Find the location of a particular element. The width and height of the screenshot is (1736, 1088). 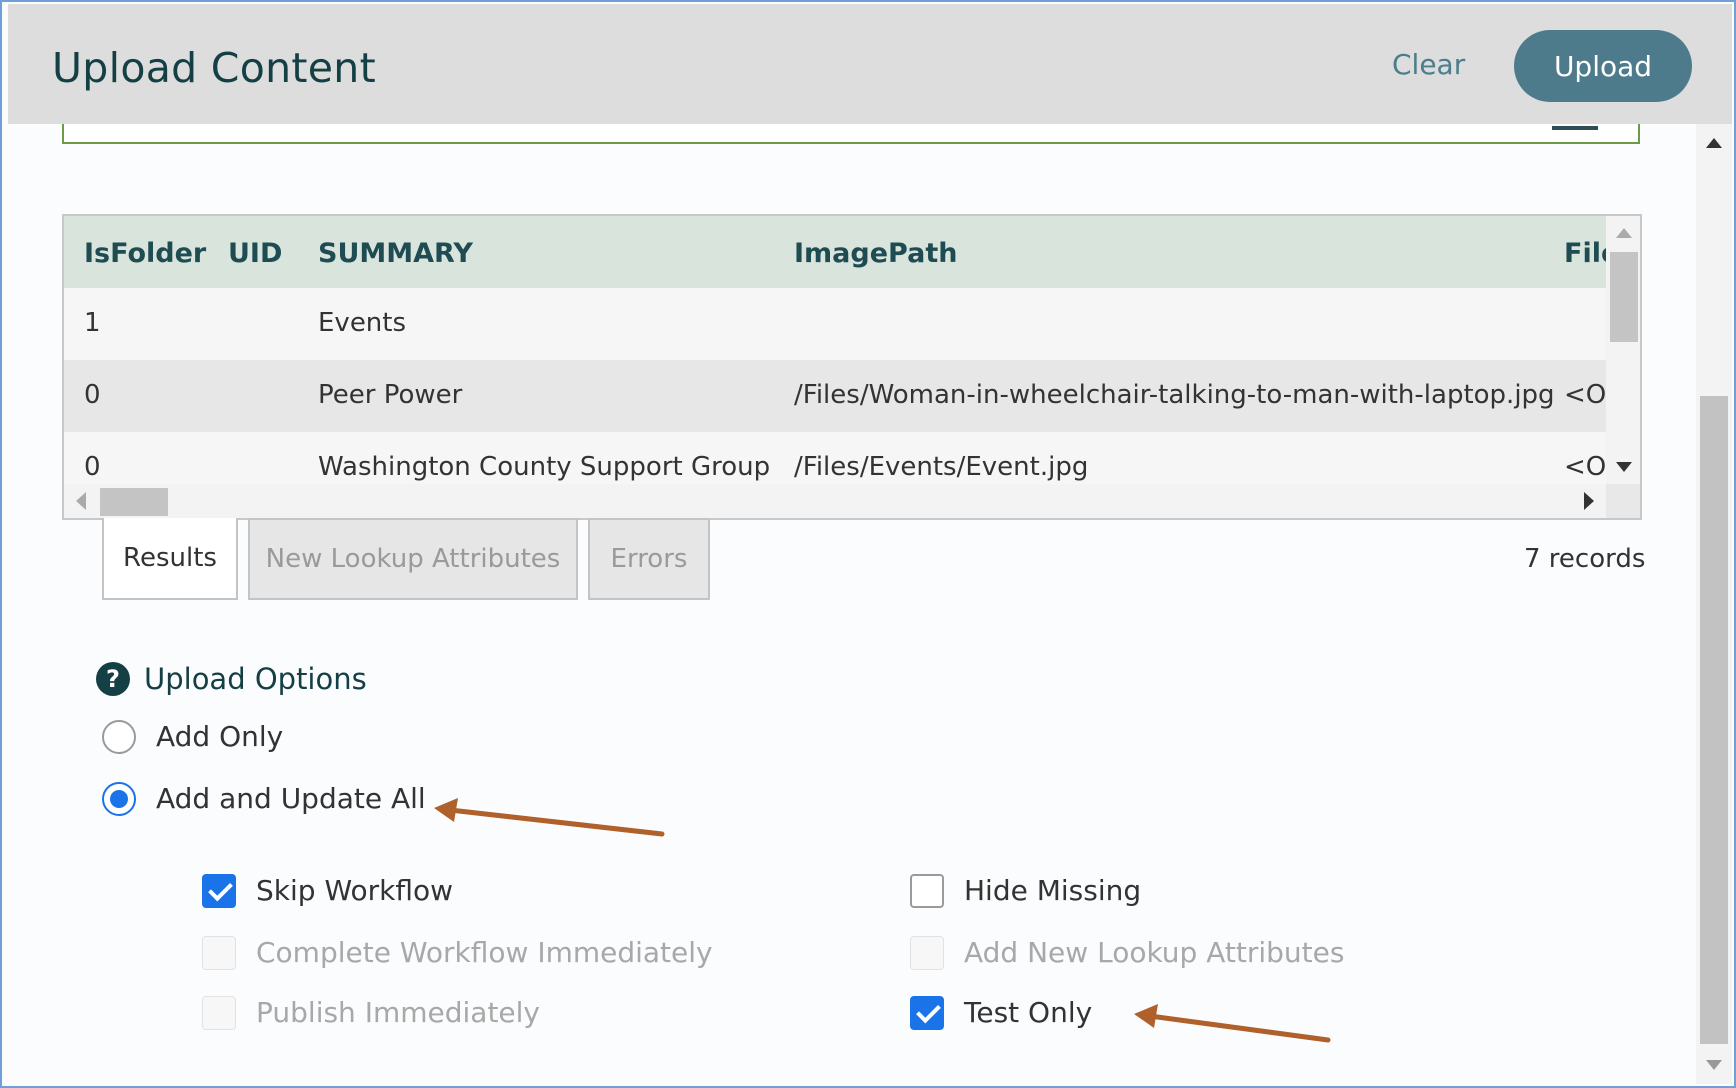

add-lookup-attributes-checkbox is located at coordinates (927, 953).